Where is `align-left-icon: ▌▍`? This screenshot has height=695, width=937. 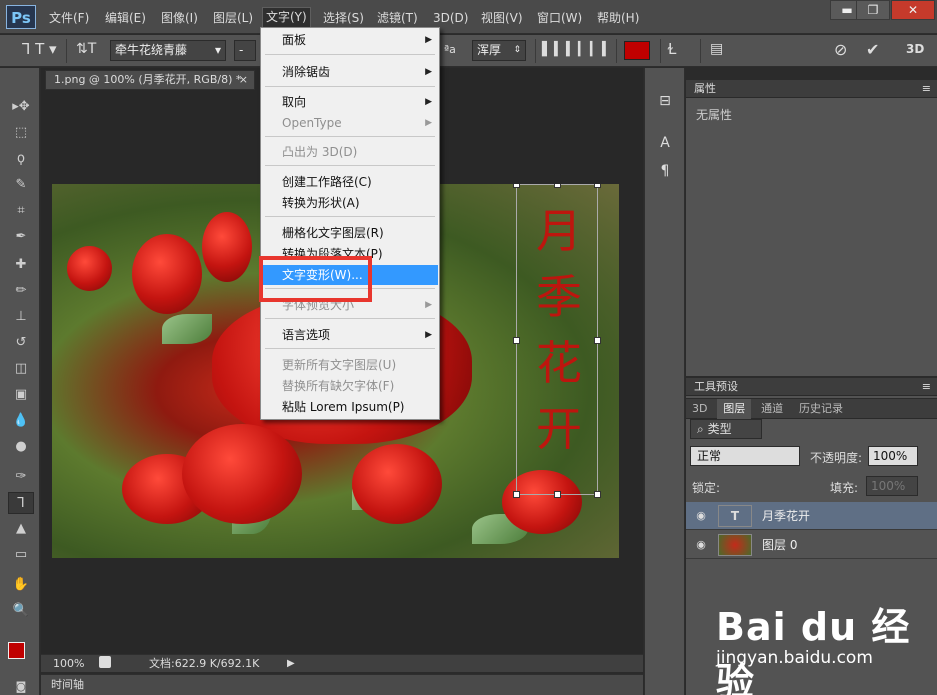
align-left-icon: ▌▍ is located at coordinates (554, 50).